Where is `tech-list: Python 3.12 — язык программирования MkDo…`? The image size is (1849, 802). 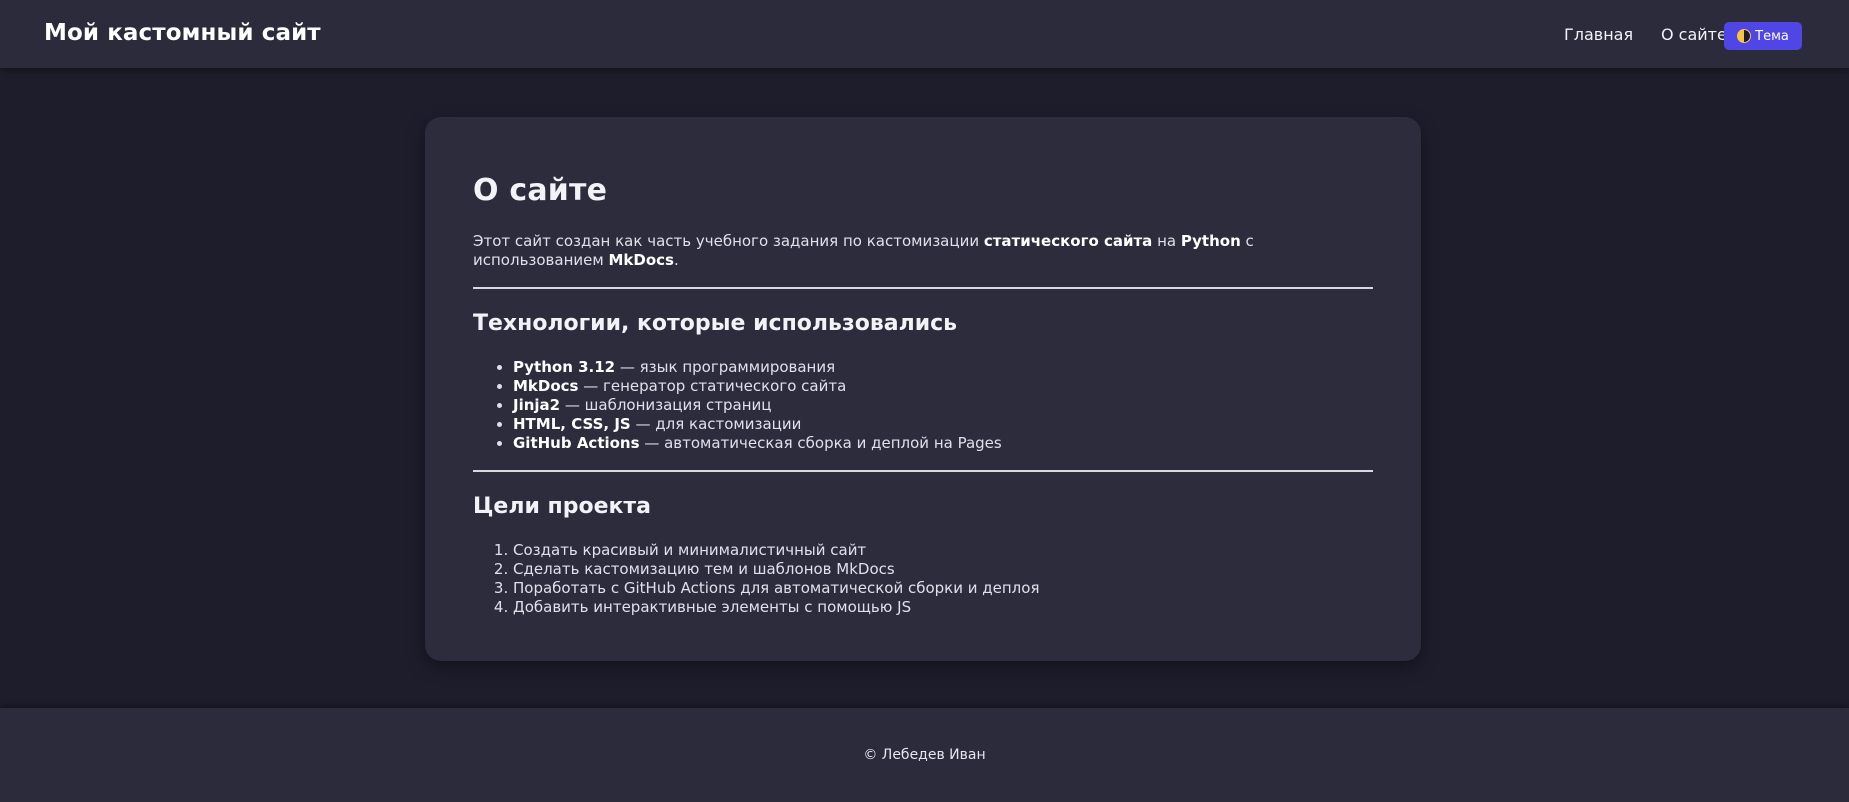
tech-list: Python 3.12 — язык программирования MkDo… is located at coordinates (923, 405).